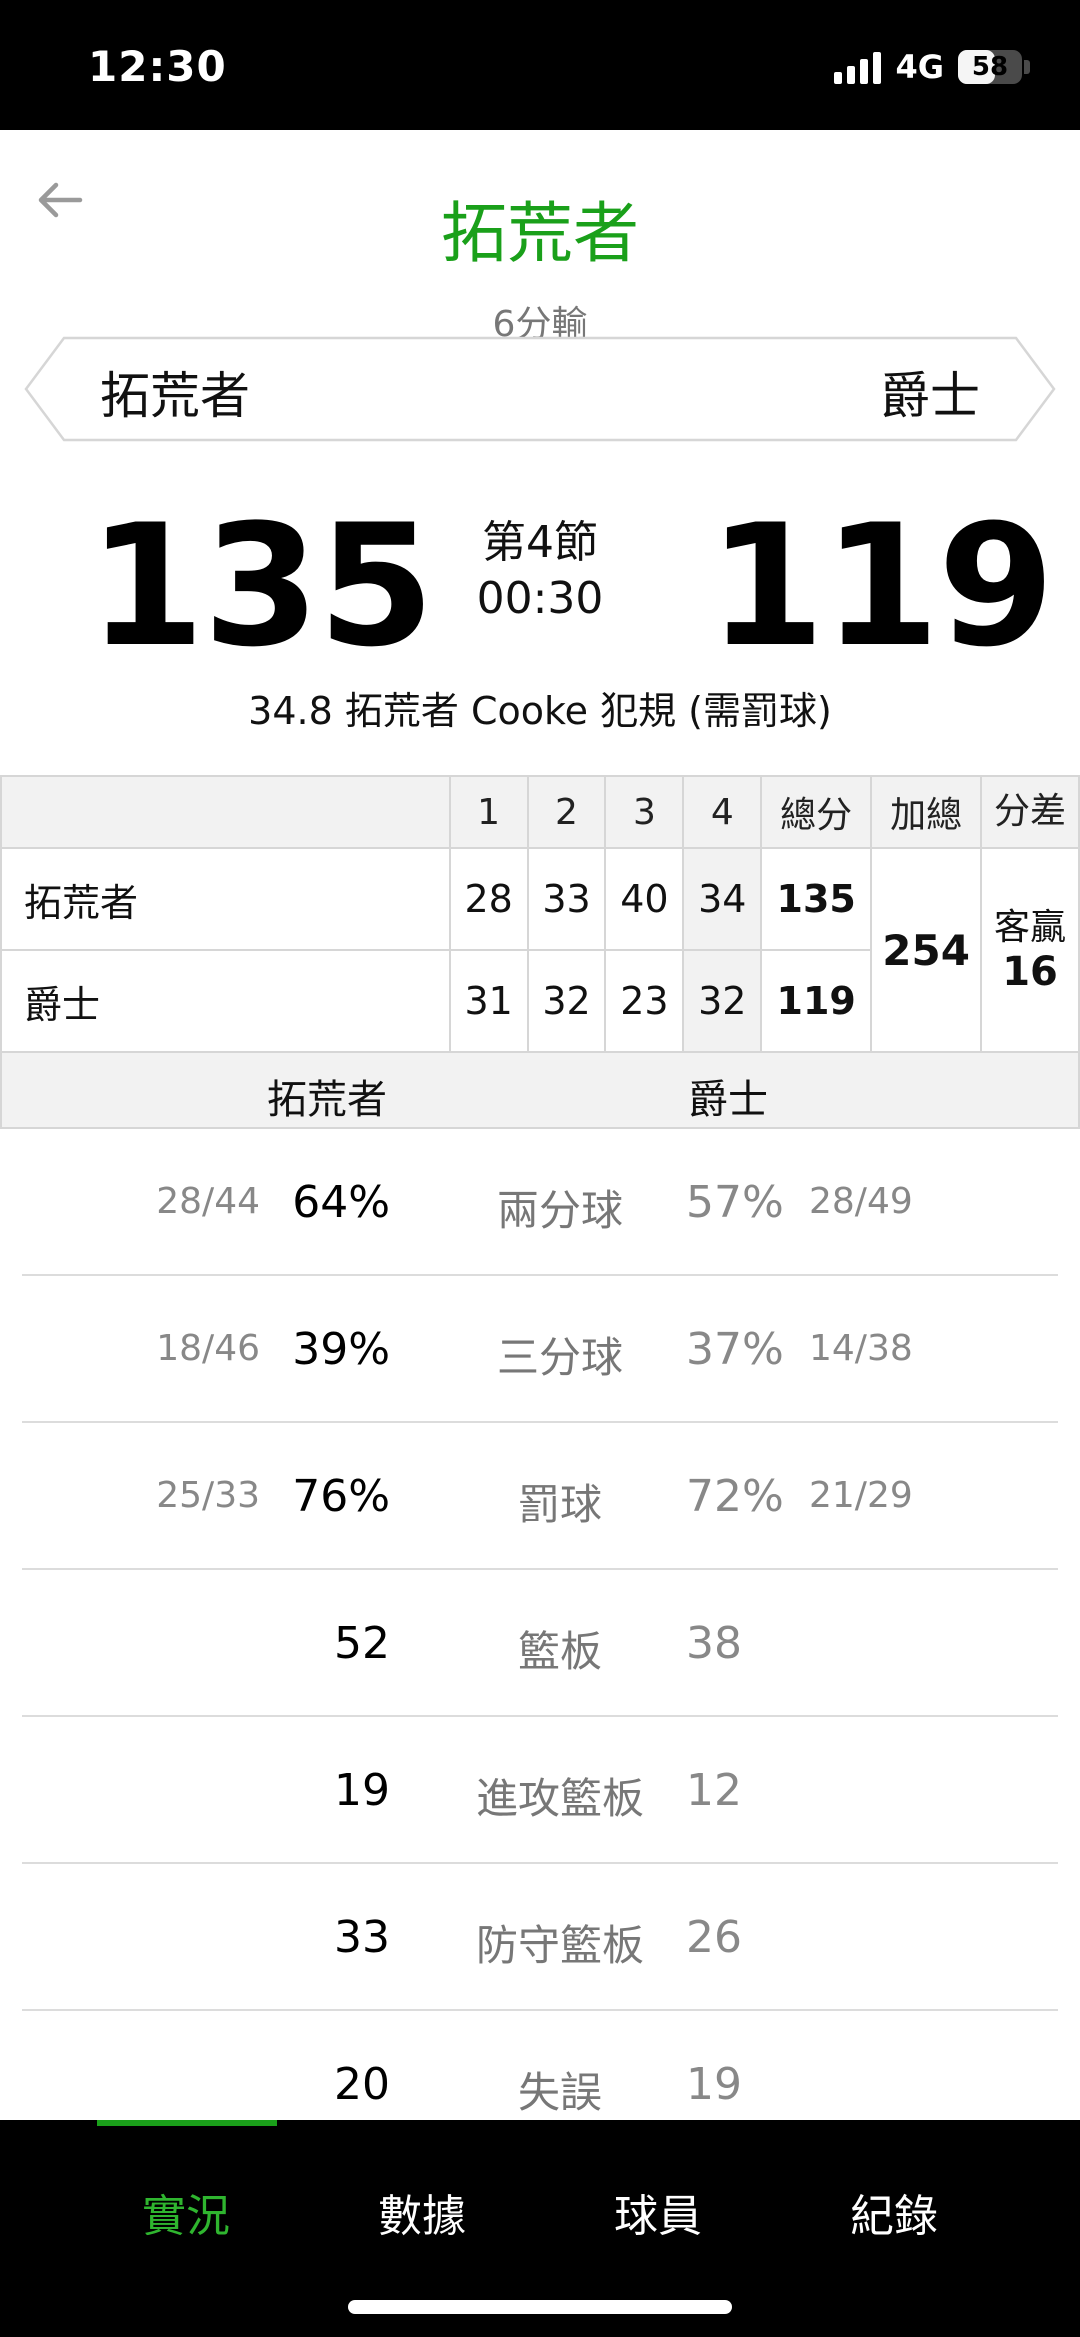 The width and height of the screenshot is (1080, 2337). I want to click on game-period: 第4節 00:30, so click(540, 571).